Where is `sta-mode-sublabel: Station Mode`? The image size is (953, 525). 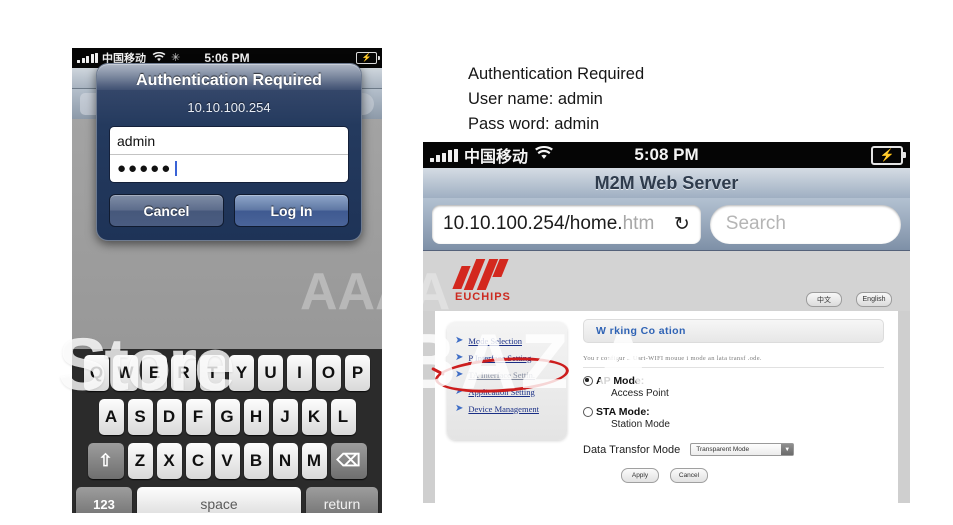
sta-mode-sublabel: Station Mode is located at coordinates (640, 424).